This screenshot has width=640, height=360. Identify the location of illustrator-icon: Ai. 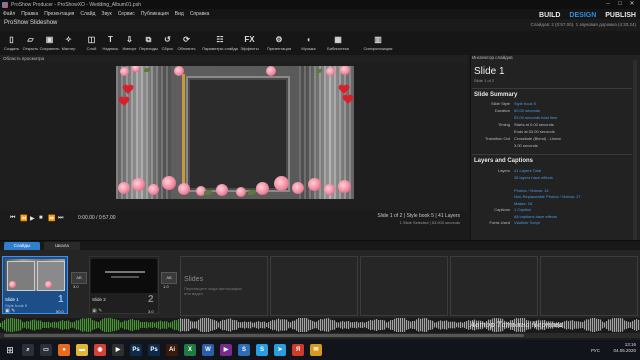
(172, 350).